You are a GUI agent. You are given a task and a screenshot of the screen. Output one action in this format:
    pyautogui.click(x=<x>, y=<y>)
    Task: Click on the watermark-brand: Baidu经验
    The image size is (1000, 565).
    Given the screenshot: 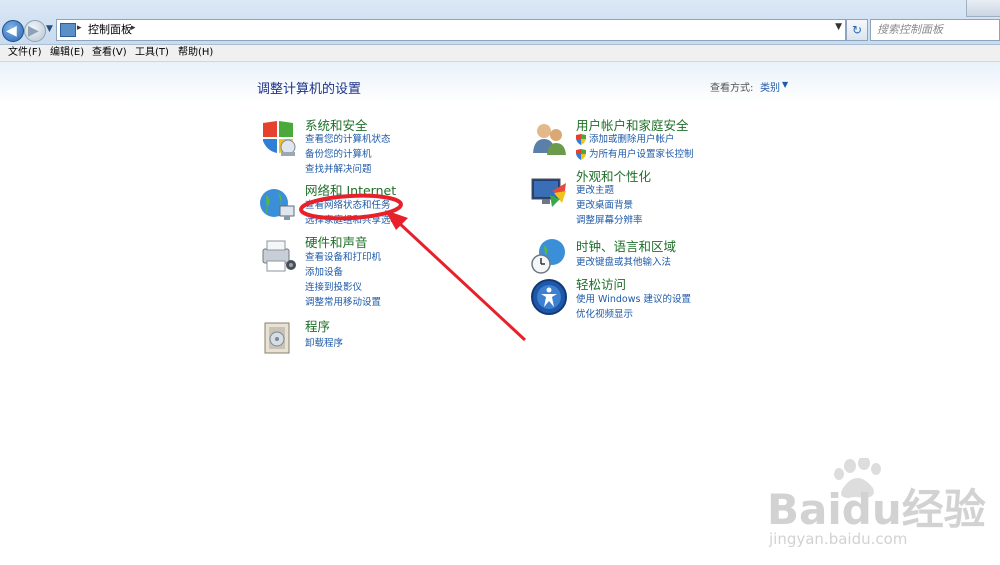 What is the action you would take?
    pyautogui.click(x=876, y=509)
    